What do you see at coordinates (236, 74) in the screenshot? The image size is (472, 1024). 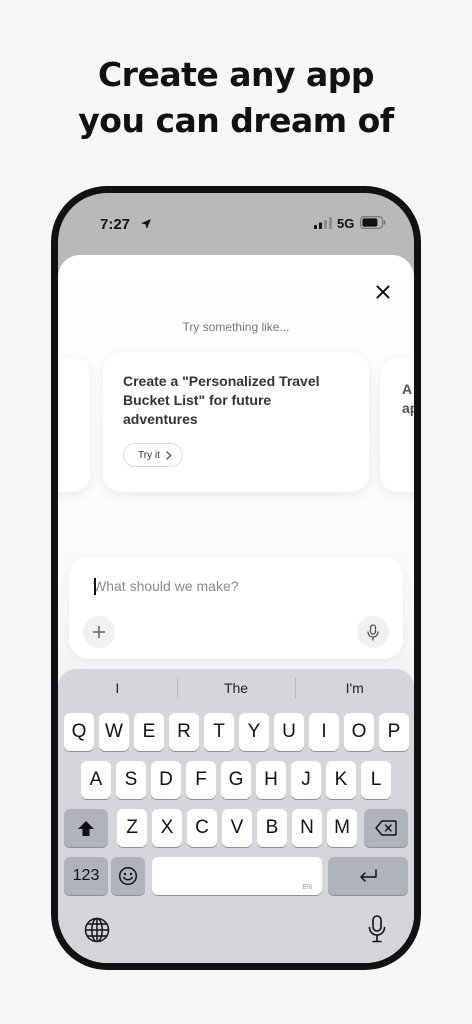 I see `headline-line-1: Create any app` at bounding box center [236, 74].